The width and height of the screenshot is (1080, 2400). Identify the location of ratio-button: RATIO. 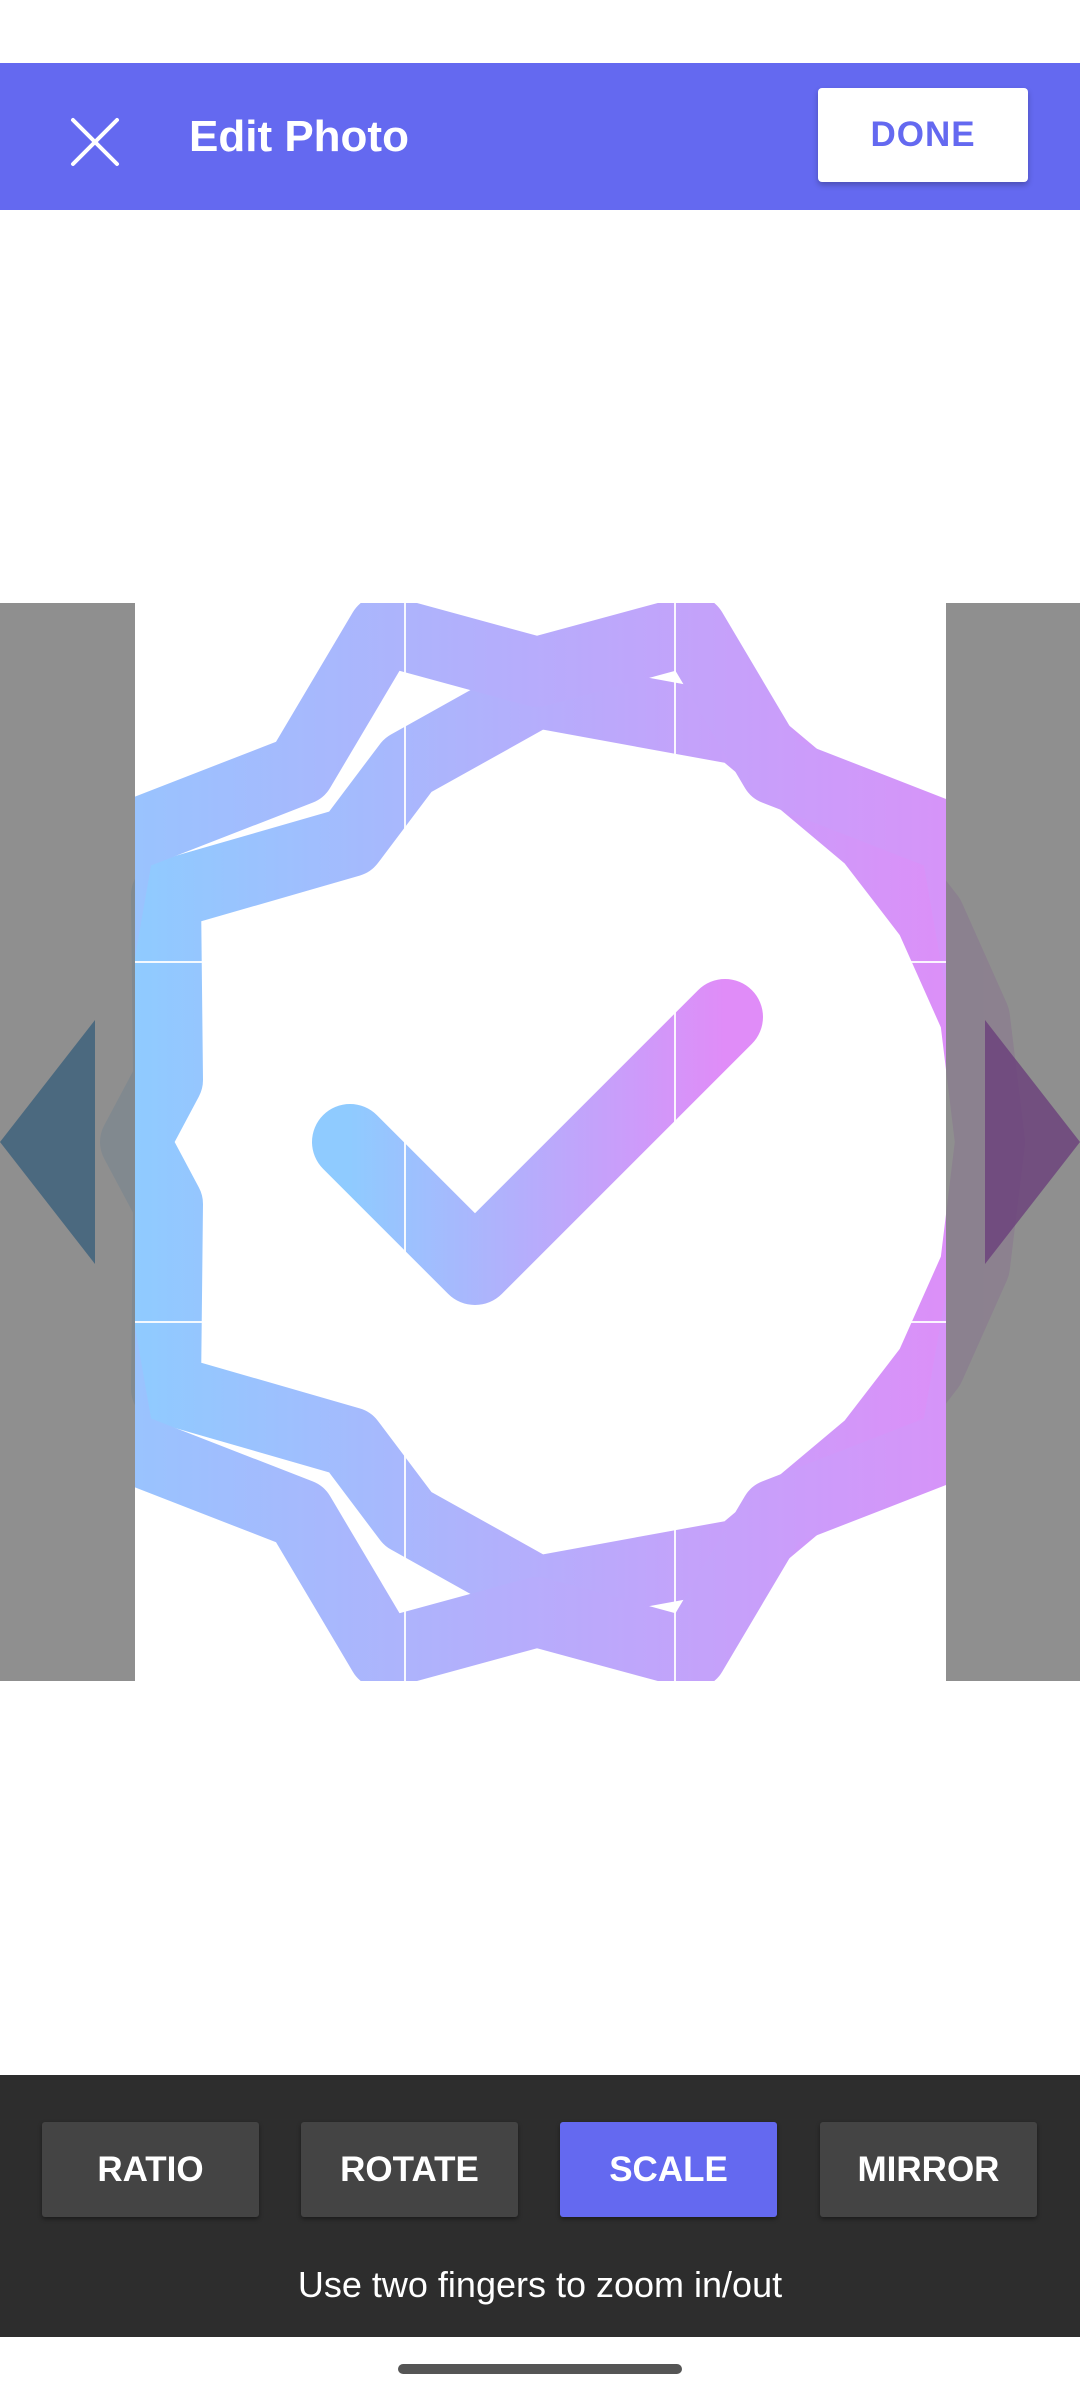
(150, 2169).